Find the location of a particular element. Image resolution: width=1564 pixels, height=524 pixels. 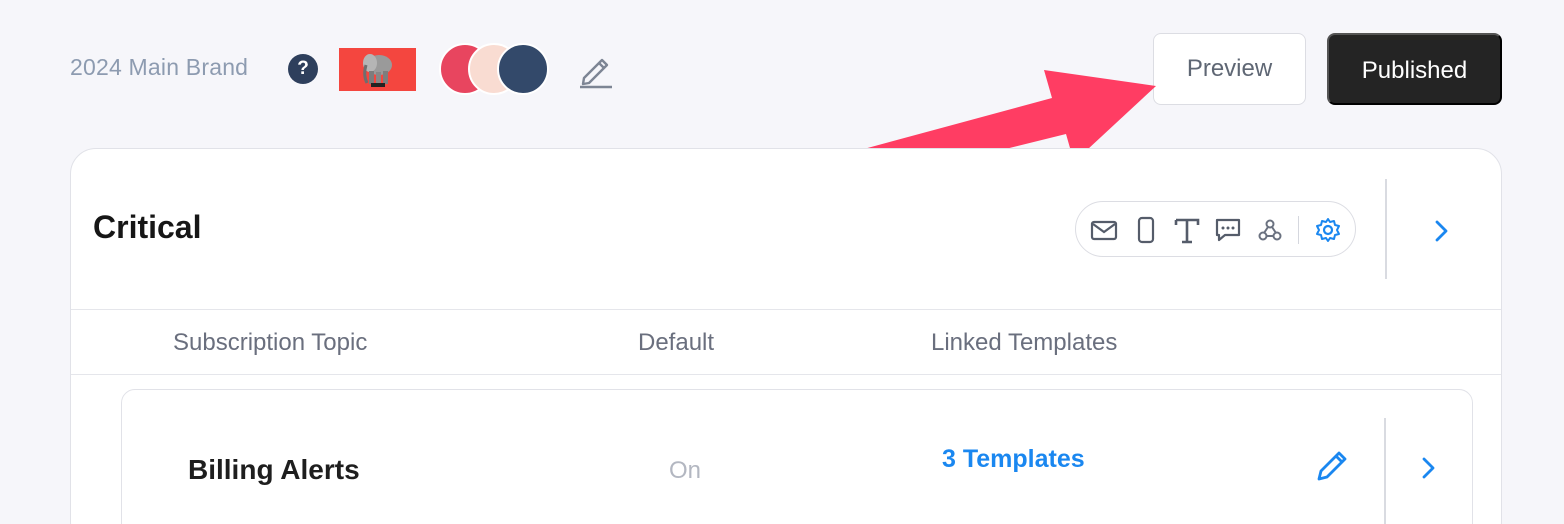

edit-brand-button is located at coordinates (596, 70).